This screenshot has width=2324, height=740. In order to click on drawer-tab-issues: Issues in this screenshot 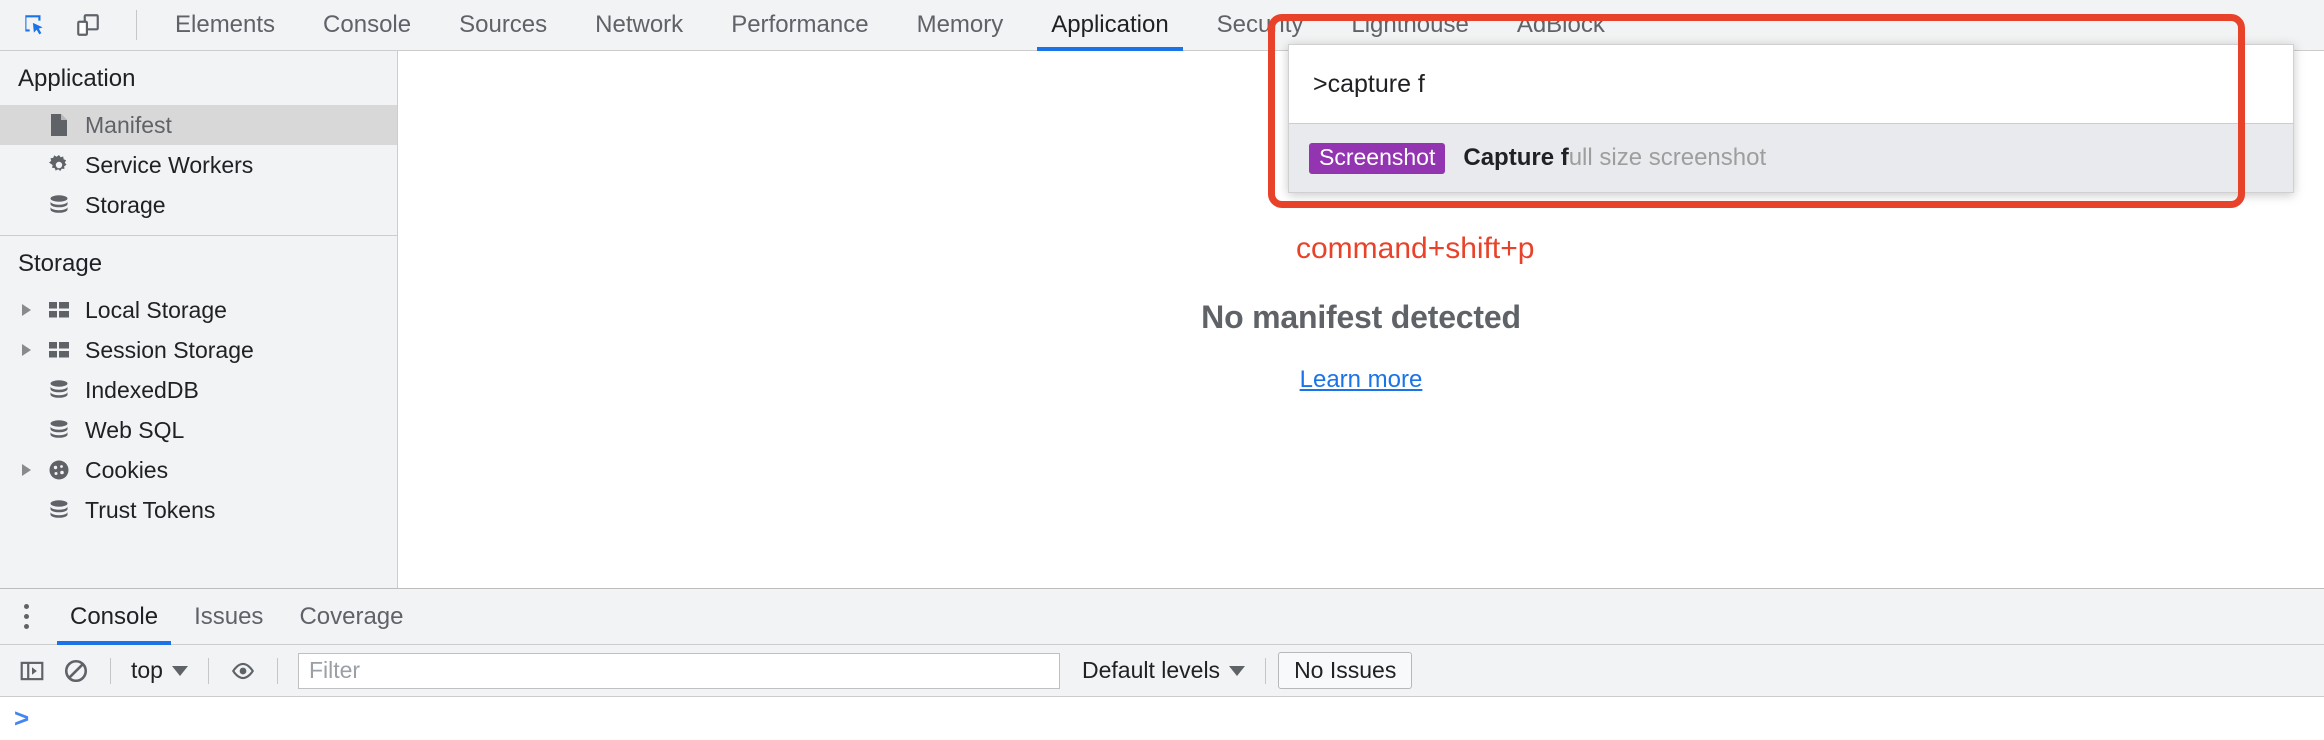, I will do `click(228, 617)`.